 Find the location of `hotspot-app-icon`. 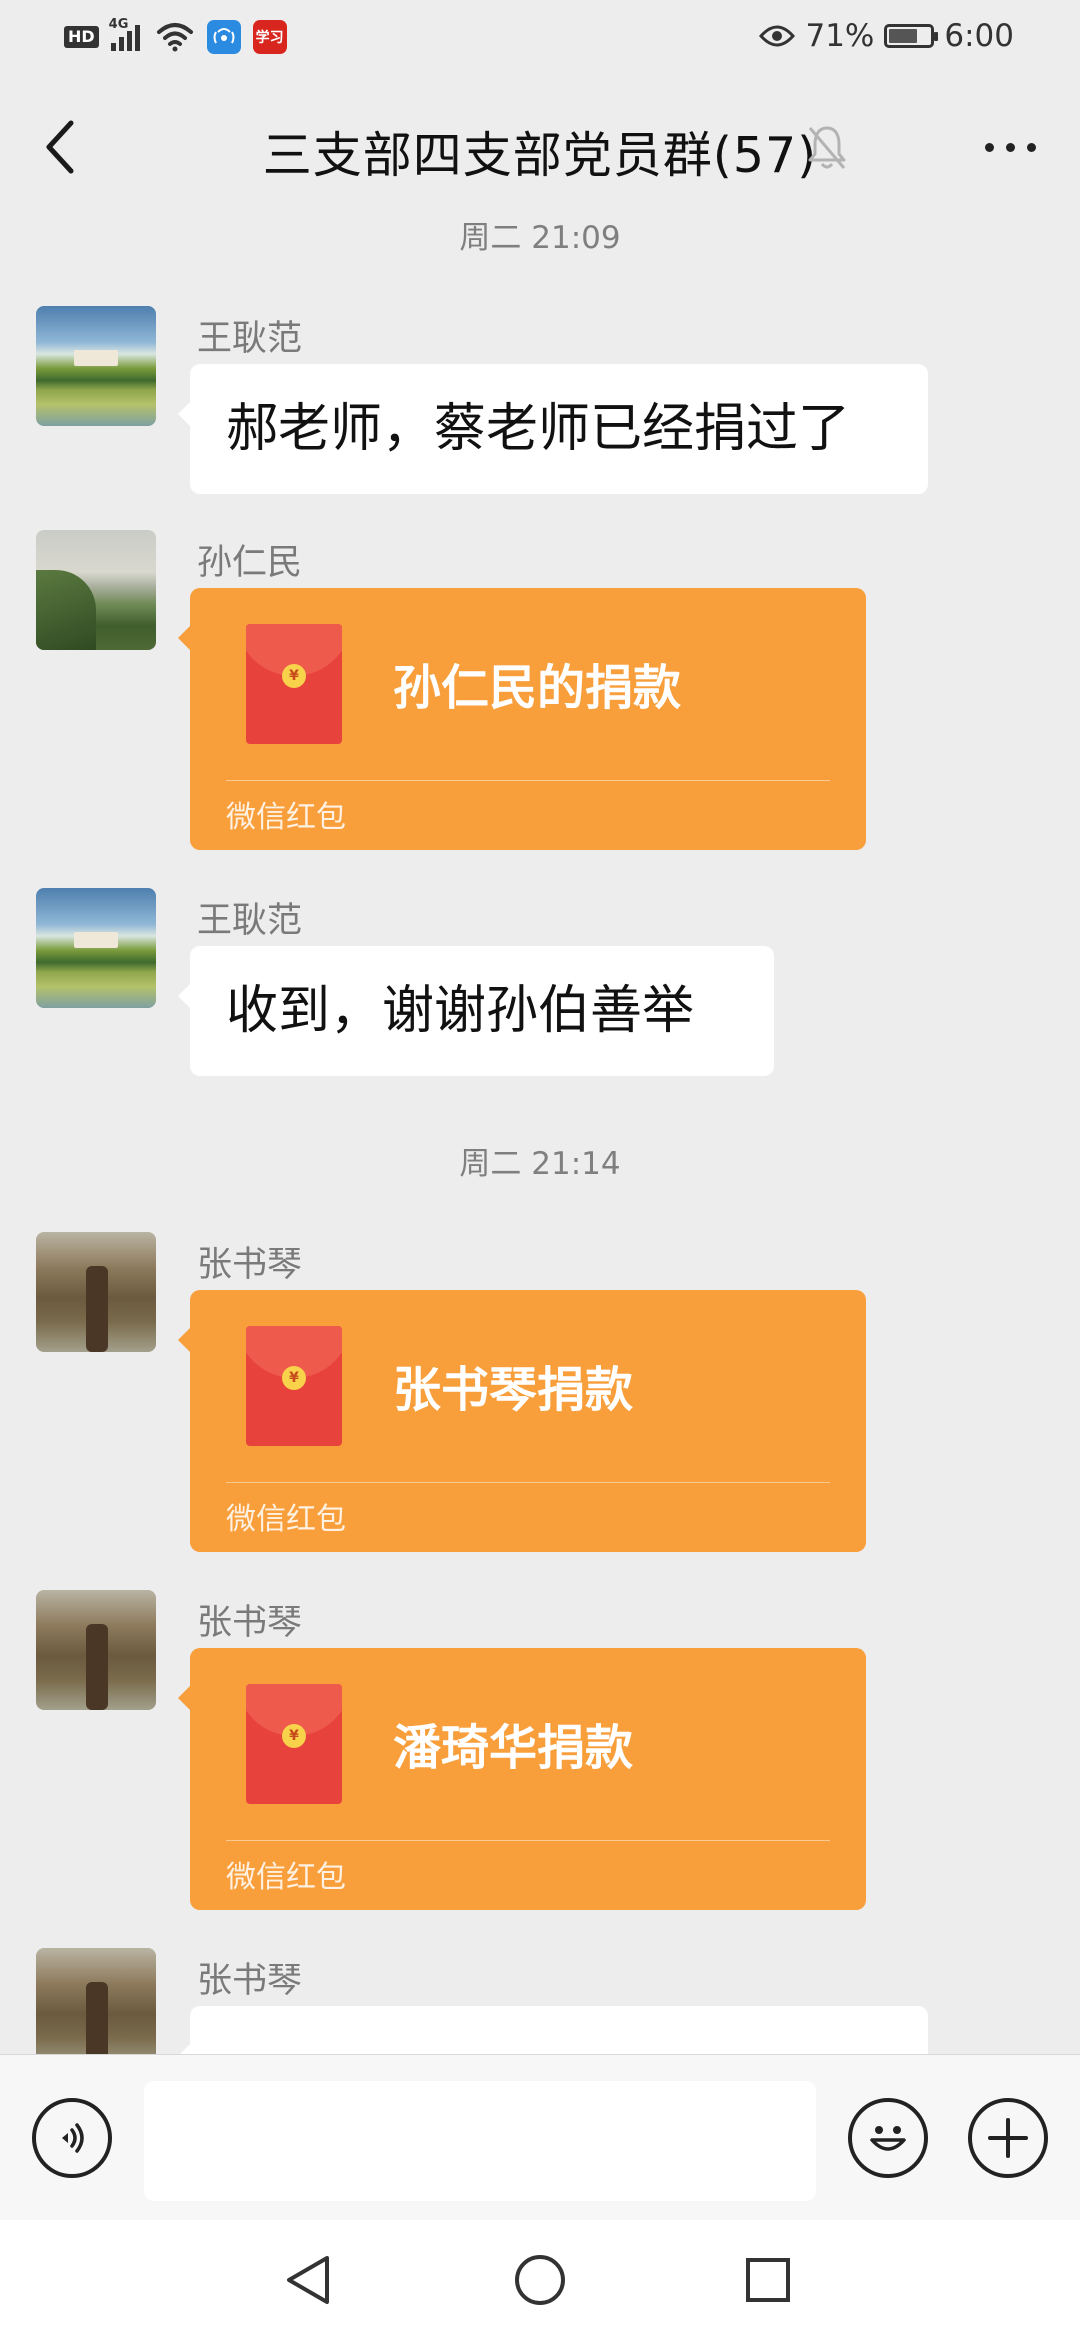

hotspot-app-icon is located at coordinates (223, 37).